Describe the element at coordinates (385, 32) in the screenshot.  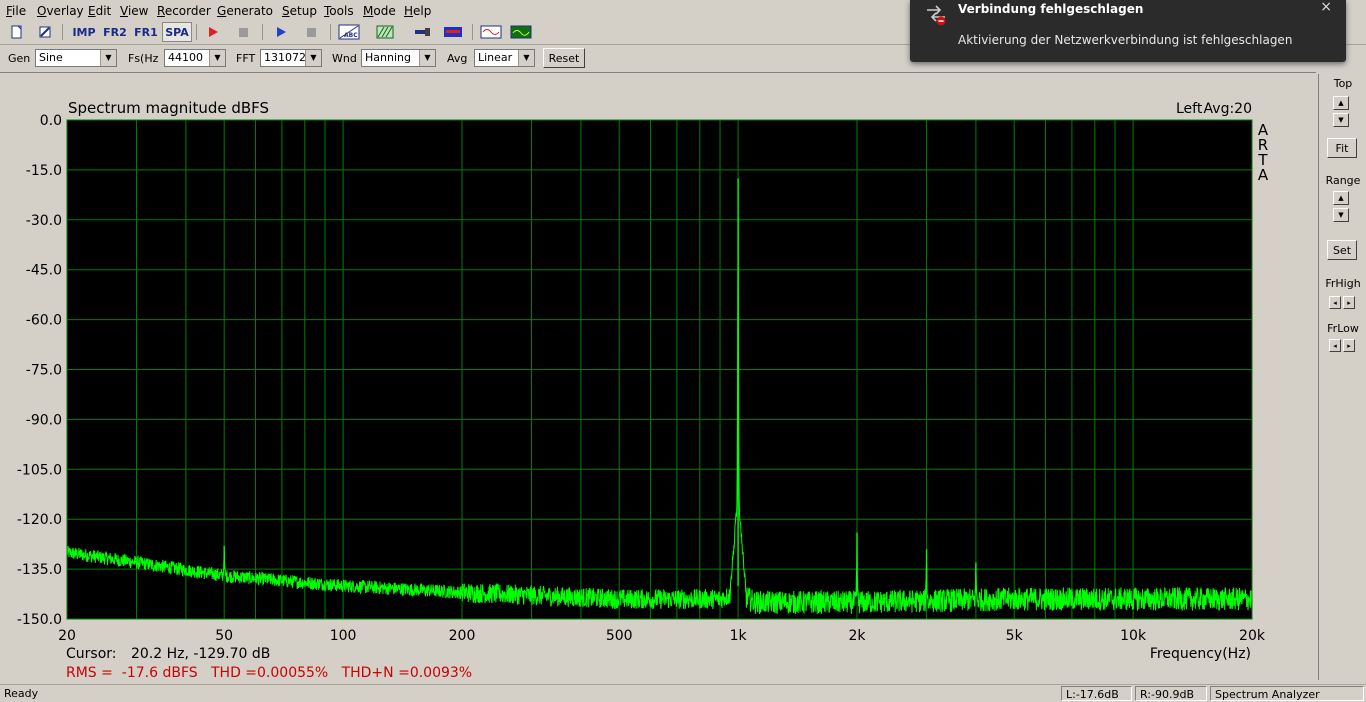
I see `hatch-icon` at that location.